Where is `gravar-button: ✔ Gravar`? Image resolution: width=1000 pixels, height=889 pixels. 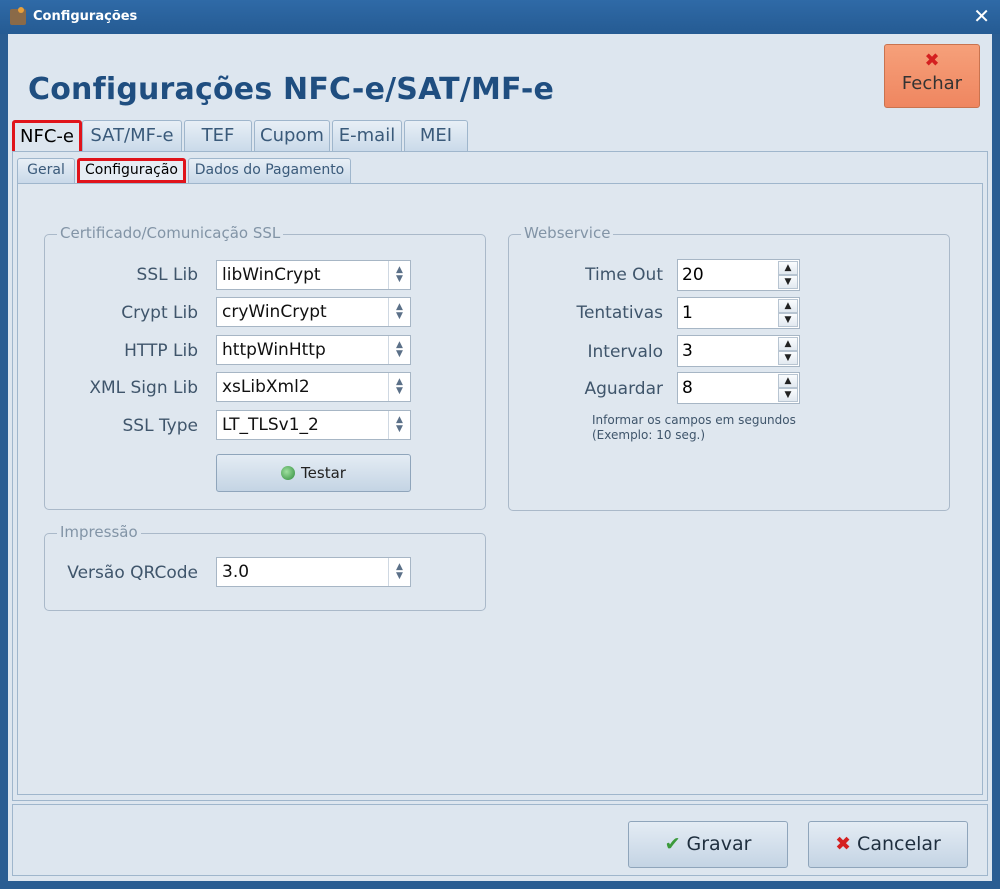 gravar-button: ✔ Gravar is located at coordinates (708, 844).